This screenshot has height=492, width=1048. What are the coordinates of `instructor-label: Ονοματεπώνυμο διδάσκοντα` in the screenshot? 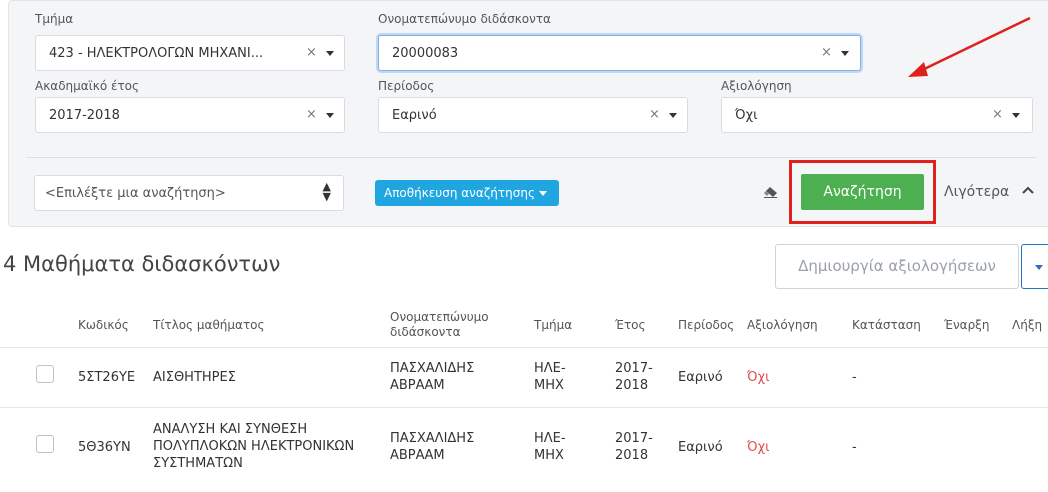 It's located at (464, 19).